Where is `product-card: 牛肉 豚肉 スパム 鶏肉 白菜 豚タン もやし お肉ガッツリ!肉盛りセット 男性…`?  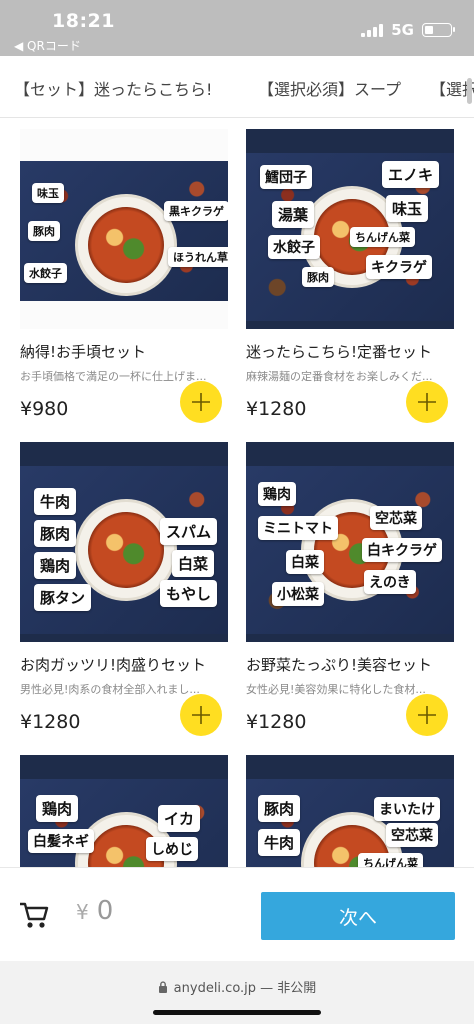 product-card: 牛肉 豚肉 スパム 鶏肉 白菜 豚タン もやし お肉ガッツリ!肉盛りセット 男性… is located at coordinates (124, 589).